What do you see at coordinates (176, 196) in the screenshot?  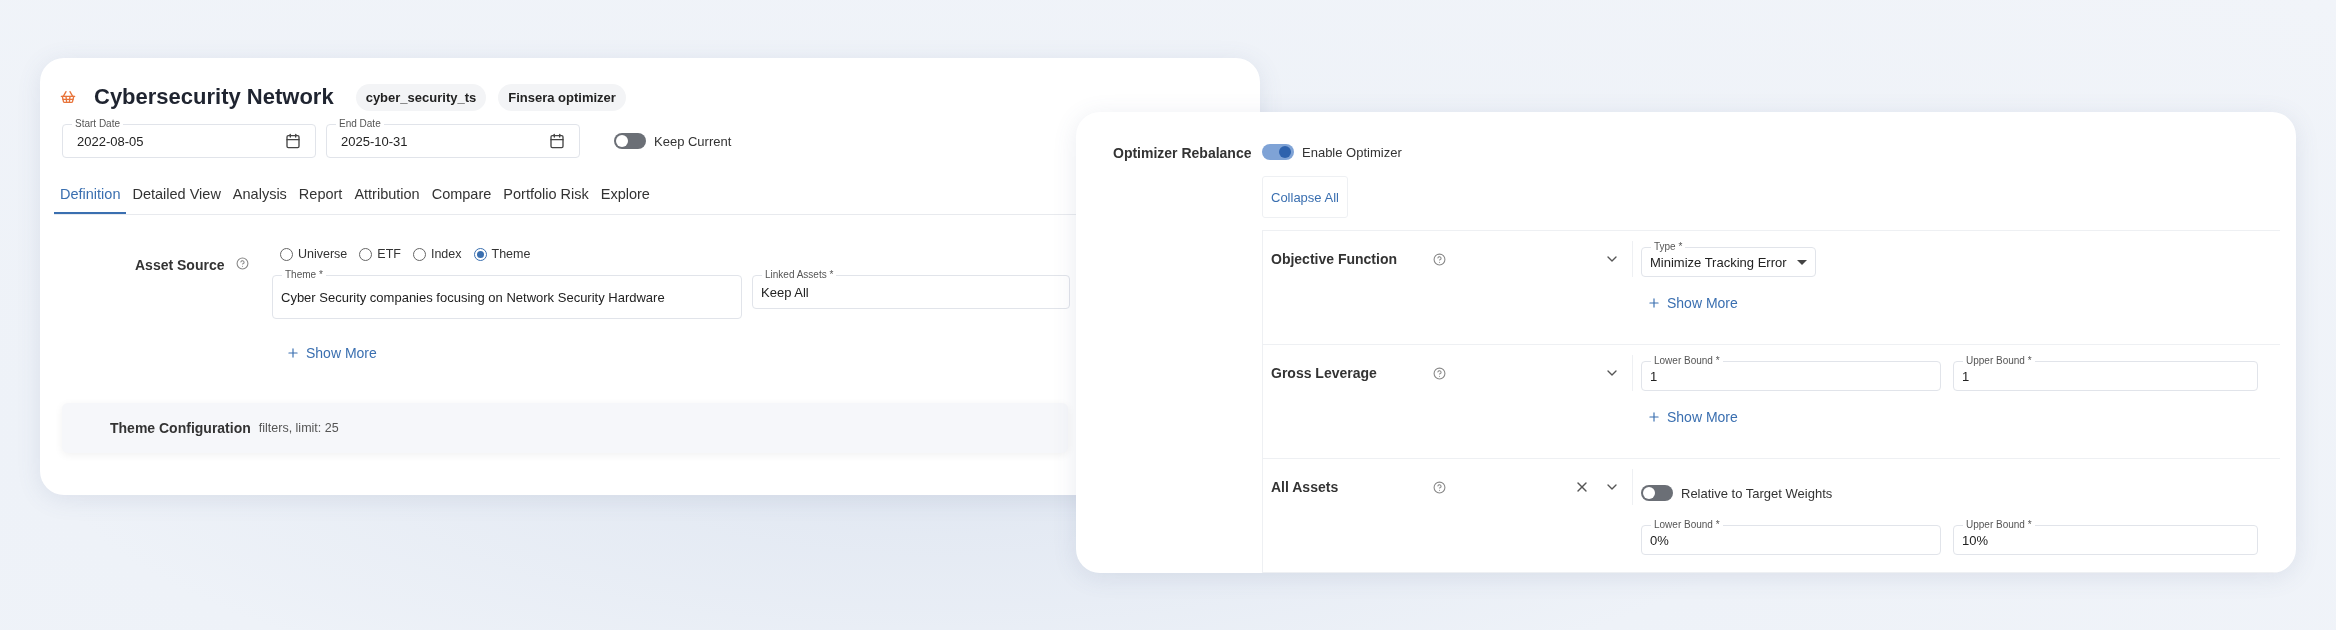 I see `tab: Detailed View` at bounding box center [176, 196].